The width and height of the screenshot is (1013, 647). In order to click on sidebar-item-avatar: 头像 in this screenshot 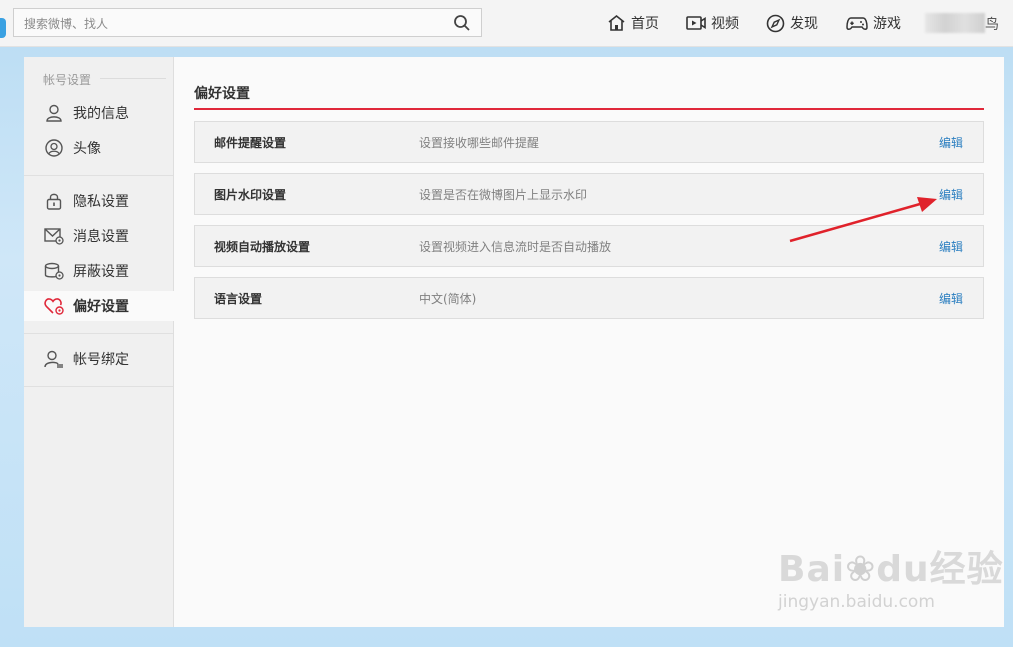, I will do `click(98, 148)`.